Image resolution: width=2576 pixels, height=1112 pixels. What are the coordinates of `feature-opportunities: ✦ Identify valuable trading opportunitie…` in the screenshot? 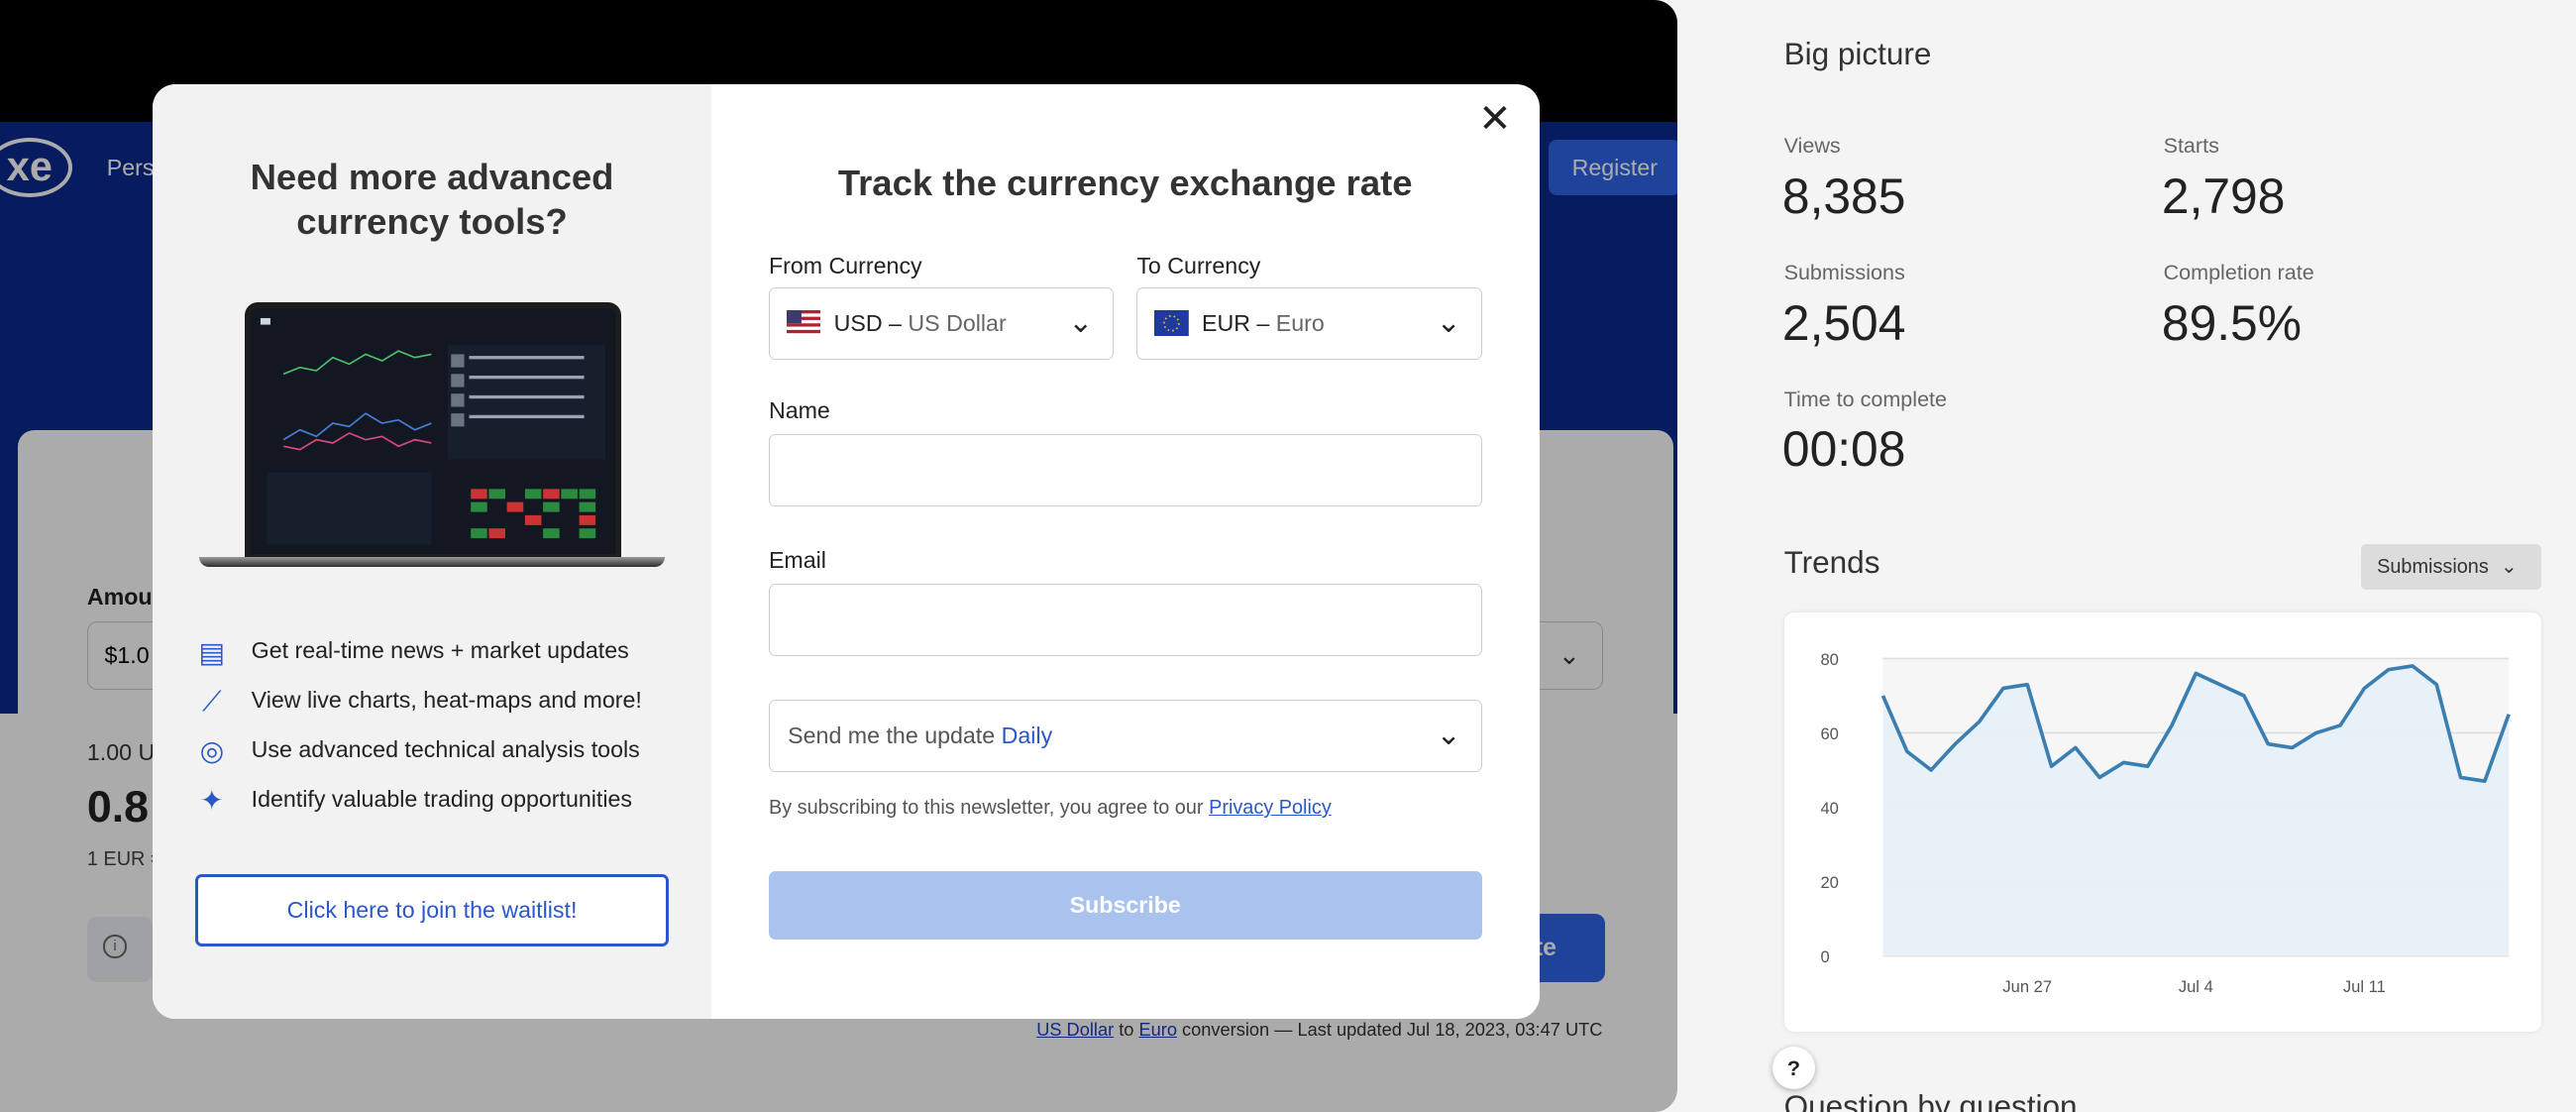 It's located at (449, 800).